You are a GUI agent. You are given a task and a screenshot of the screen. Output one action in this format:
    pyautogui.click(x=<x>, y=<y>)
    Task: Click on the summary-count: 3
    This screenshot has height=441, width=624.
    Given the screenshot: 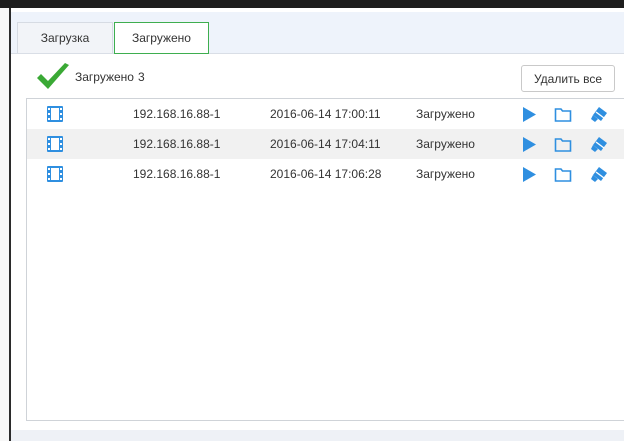 What is the action you would take?
    pyautogui.click(x=141, y=77)
    